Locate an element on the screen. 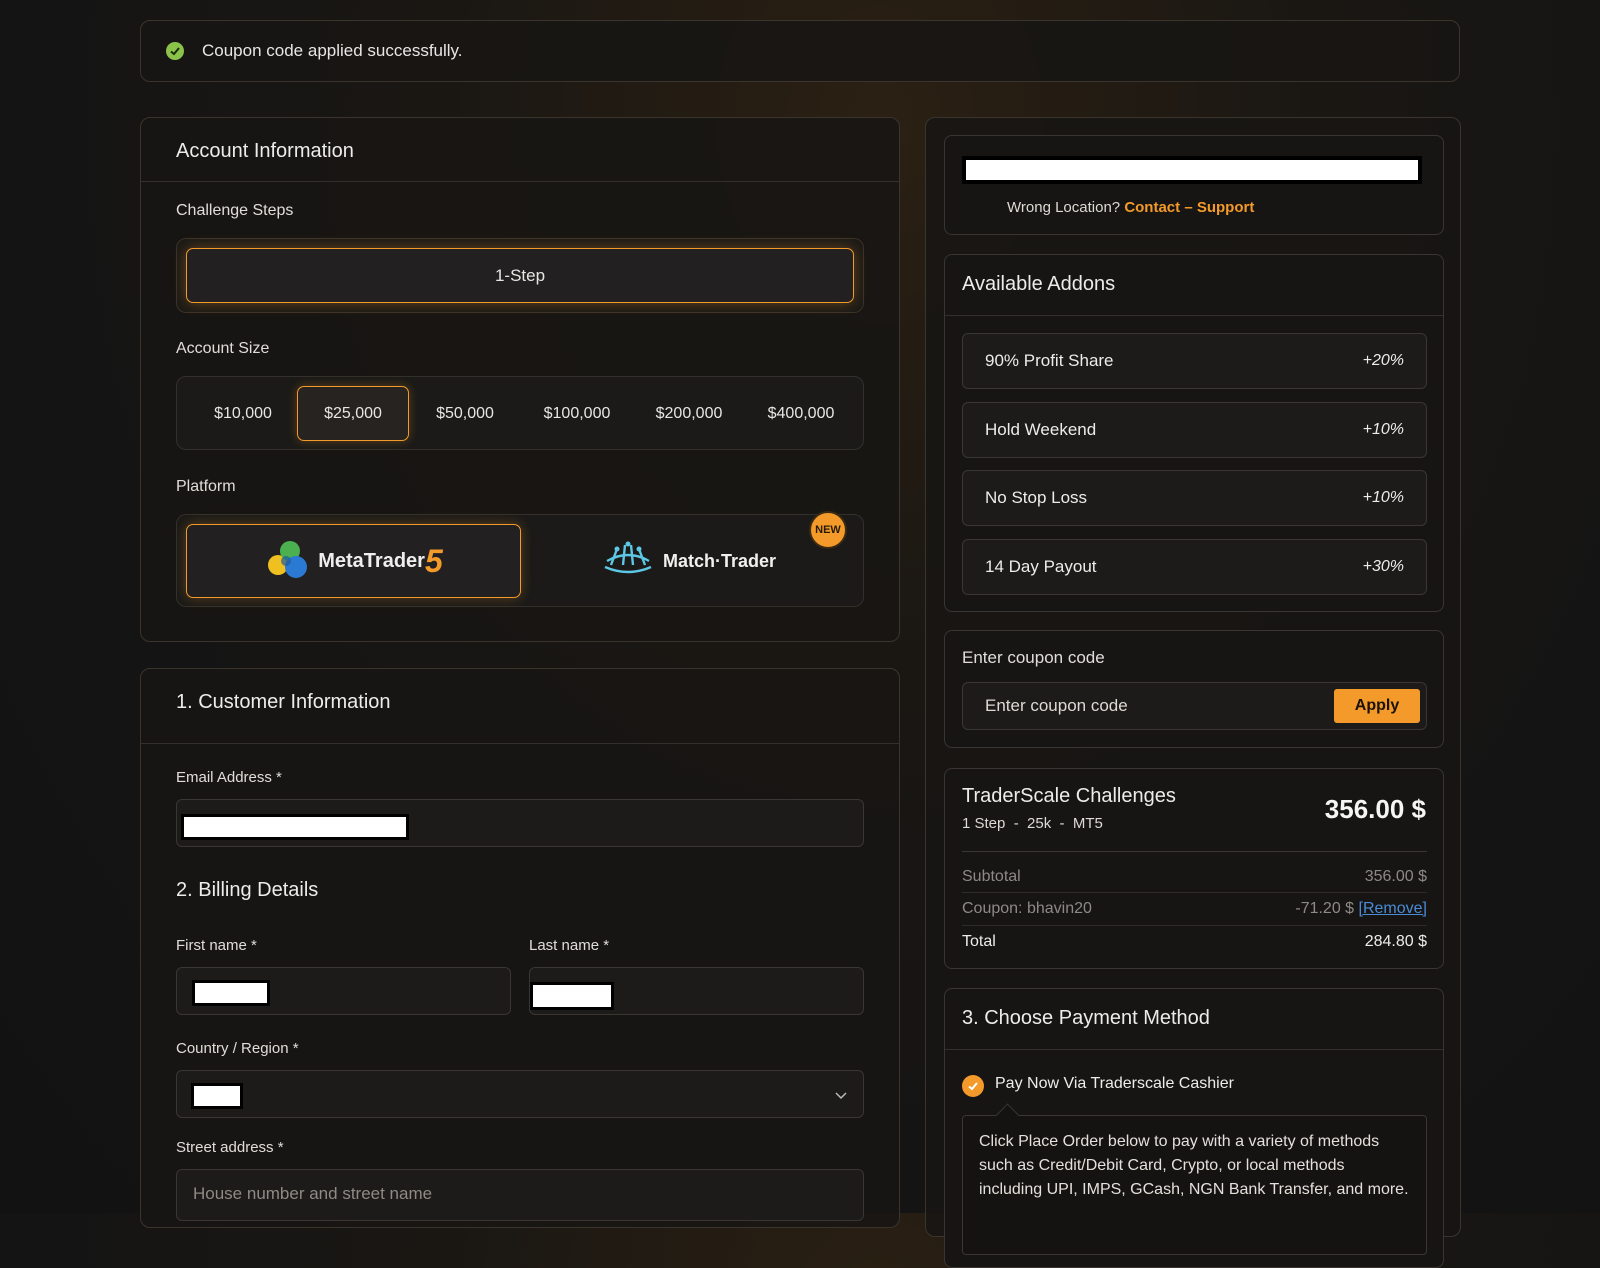  notice-text: Coupon code applied successfully. is located at coordinates (332, 50).